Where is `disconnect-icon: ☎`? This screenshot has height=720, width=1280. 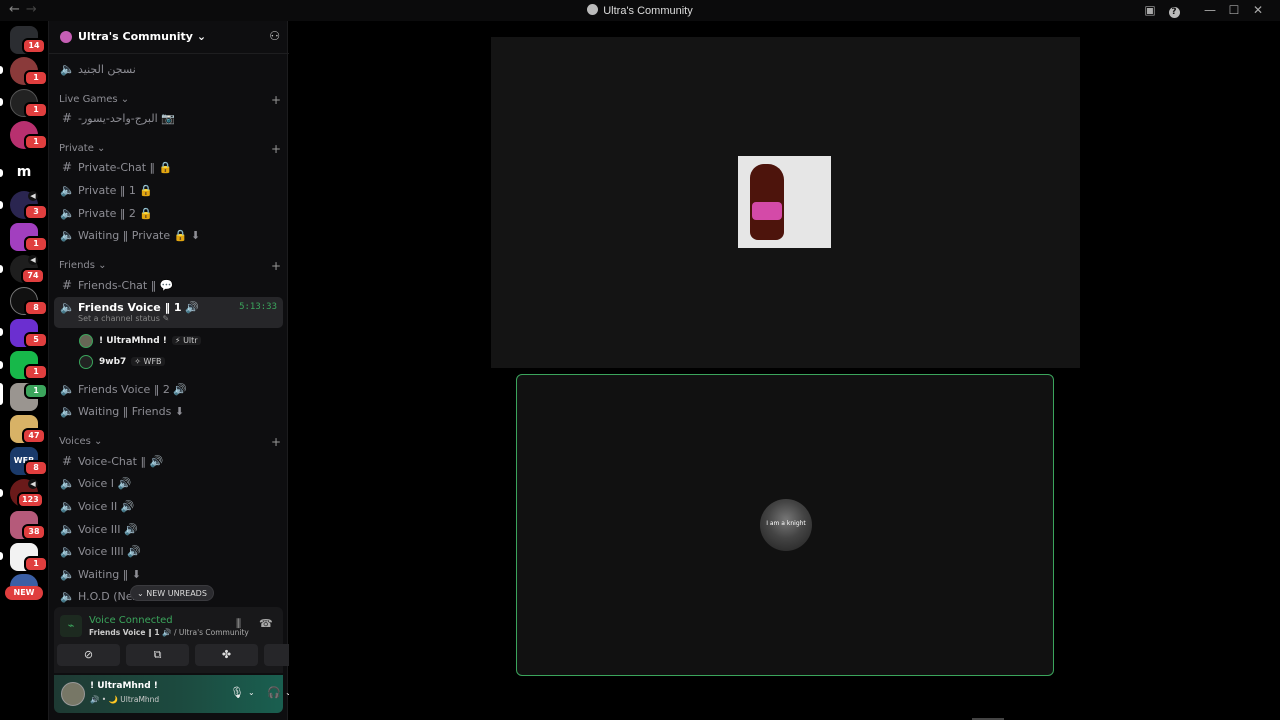
disconnect-icon: ☎ is located at coordinates (266, 623).